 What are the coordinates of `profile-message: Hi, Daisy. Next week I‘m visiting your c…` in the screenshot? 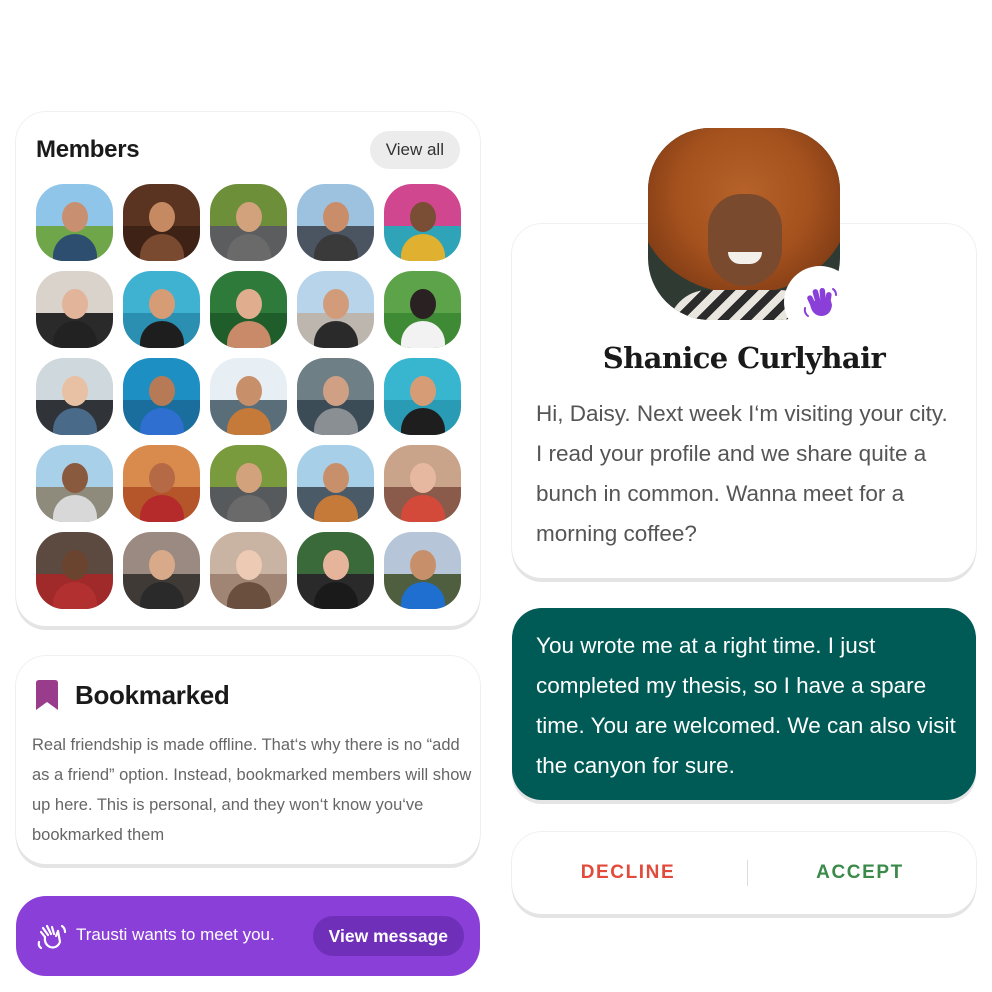 It's located at (742, 473).